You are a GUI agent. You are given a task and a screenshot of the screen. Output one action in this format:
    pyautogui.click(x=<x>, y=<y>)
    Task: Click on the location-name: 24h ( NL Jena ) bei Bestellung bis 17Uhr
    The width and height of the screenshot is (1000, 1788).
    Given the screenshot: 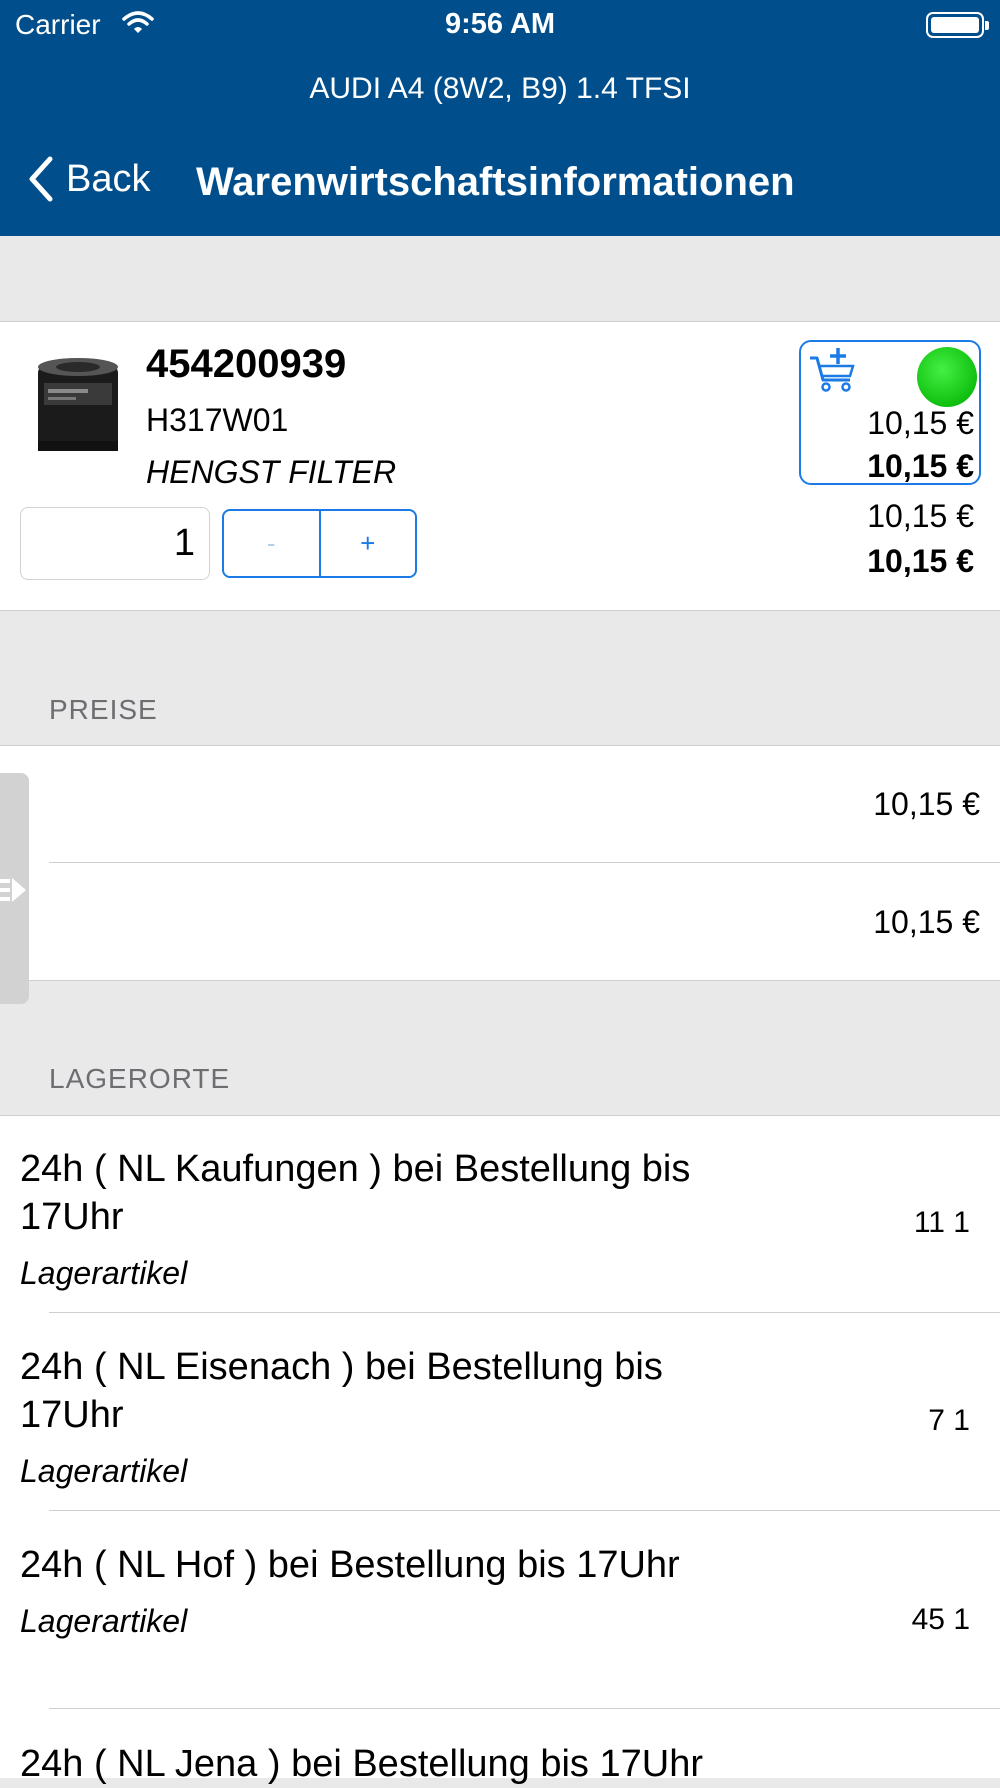 What is the action you would take?
    pyautogui.click(x=361, y=1764)
    